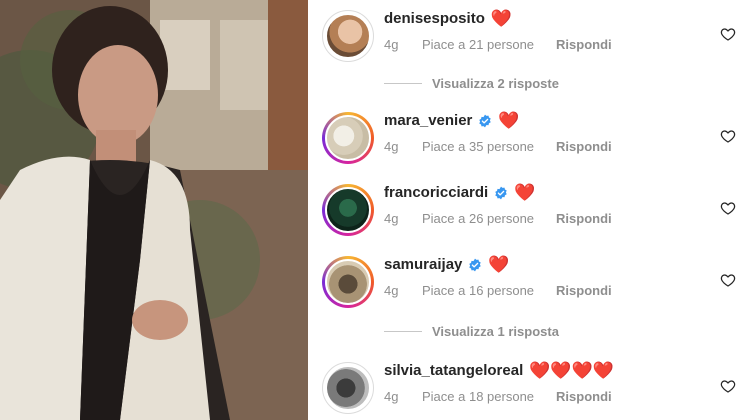 This screenshot has height=420, width=740. I want to click on comment-likes: Piace a 35 persone, so click(478, 146).